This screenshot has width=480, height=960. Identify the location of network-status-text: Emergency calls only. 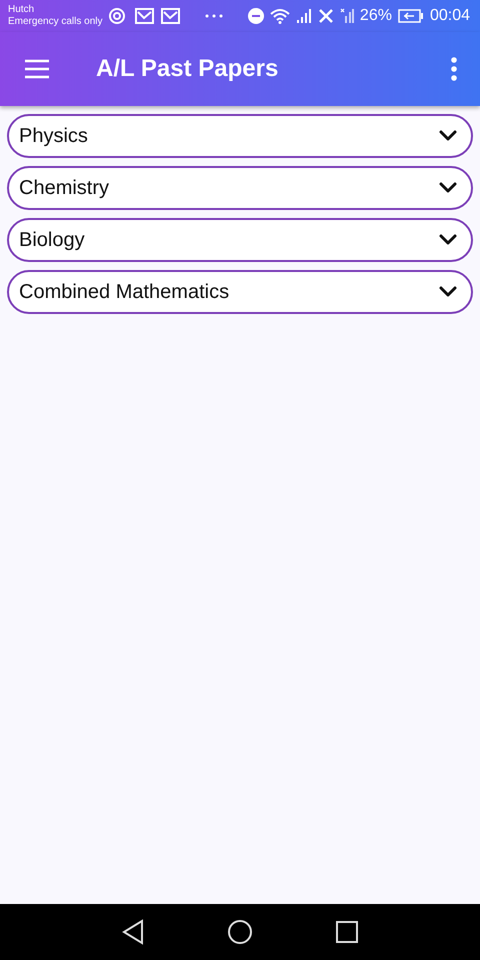
(55, 22).